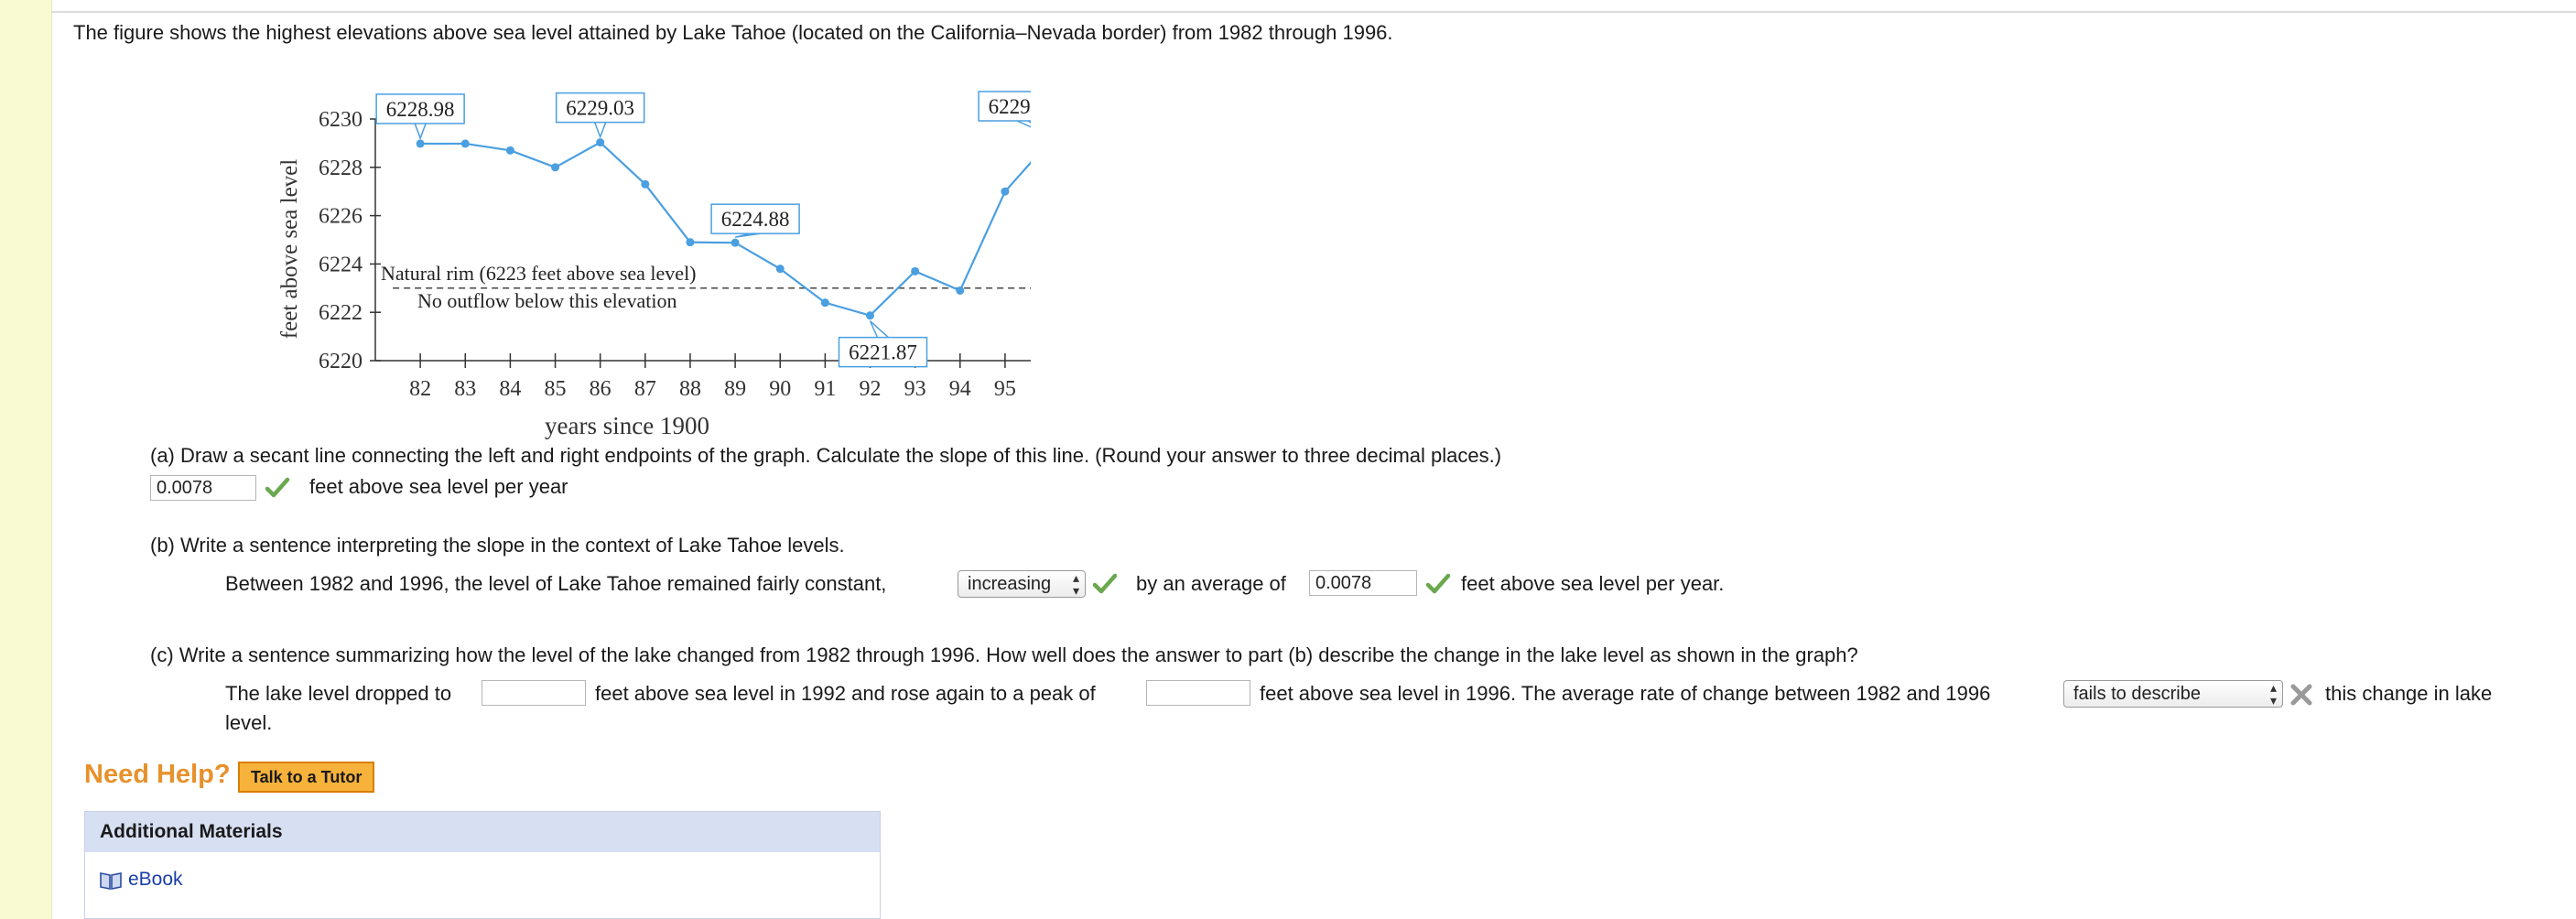 Image resolution: width=2576 pixels, height=919 pixels. What do you see at coordinates (341, 264) in the screenshot?
I see `y-tick-label: 6224` at bounding box center [341, 264].